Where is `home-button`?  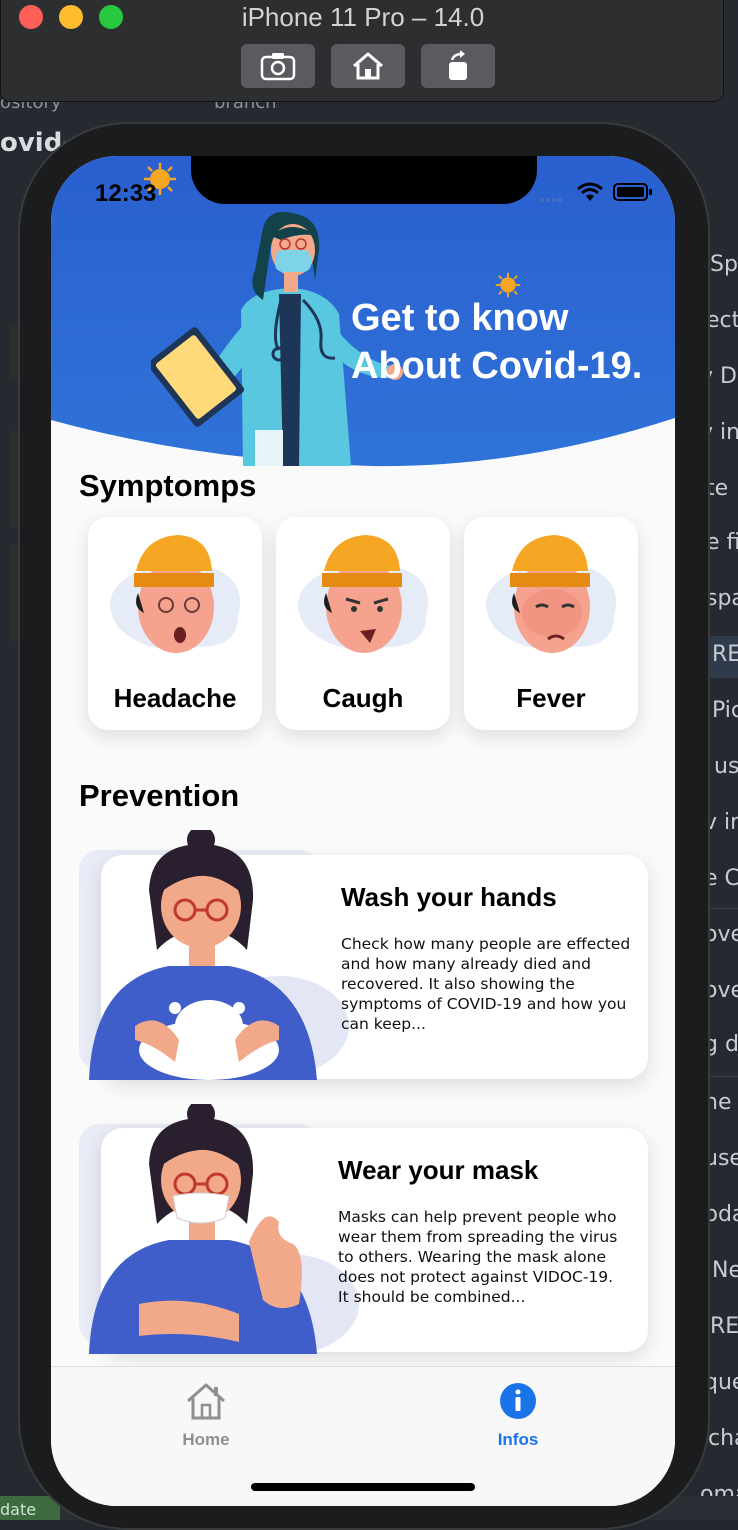 home-button is located at coordinates (368, 66).